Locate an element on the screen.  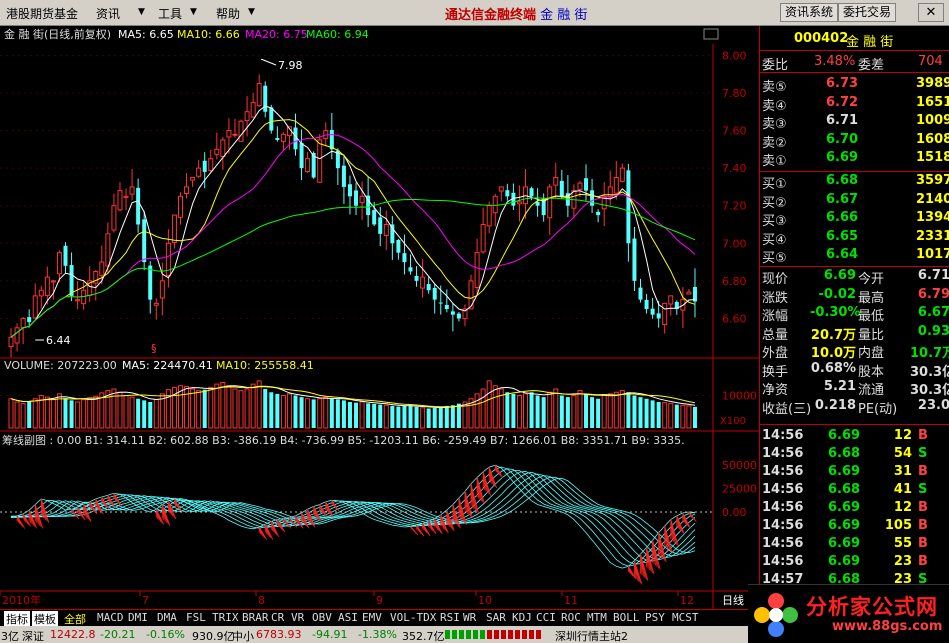
tab-trix: TRIX is located at coordinates (225, 617).